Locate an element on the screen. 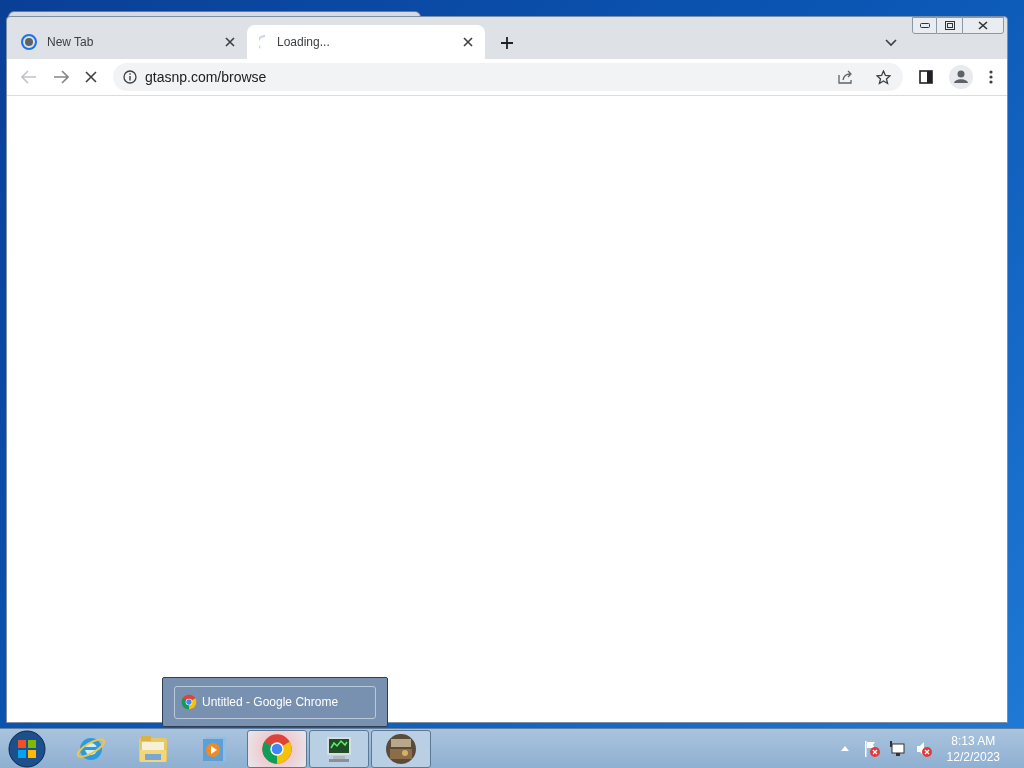  folder-icon is located at coordinates (153, 748).